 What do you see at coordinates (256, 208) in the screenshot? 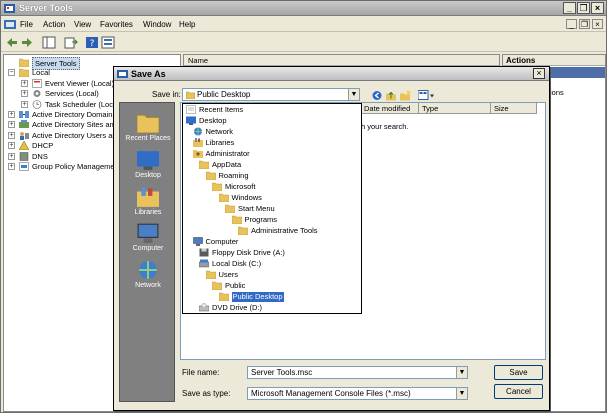
I see `dropdown-item-label: Start Menu` at bounding box center [256, 208].